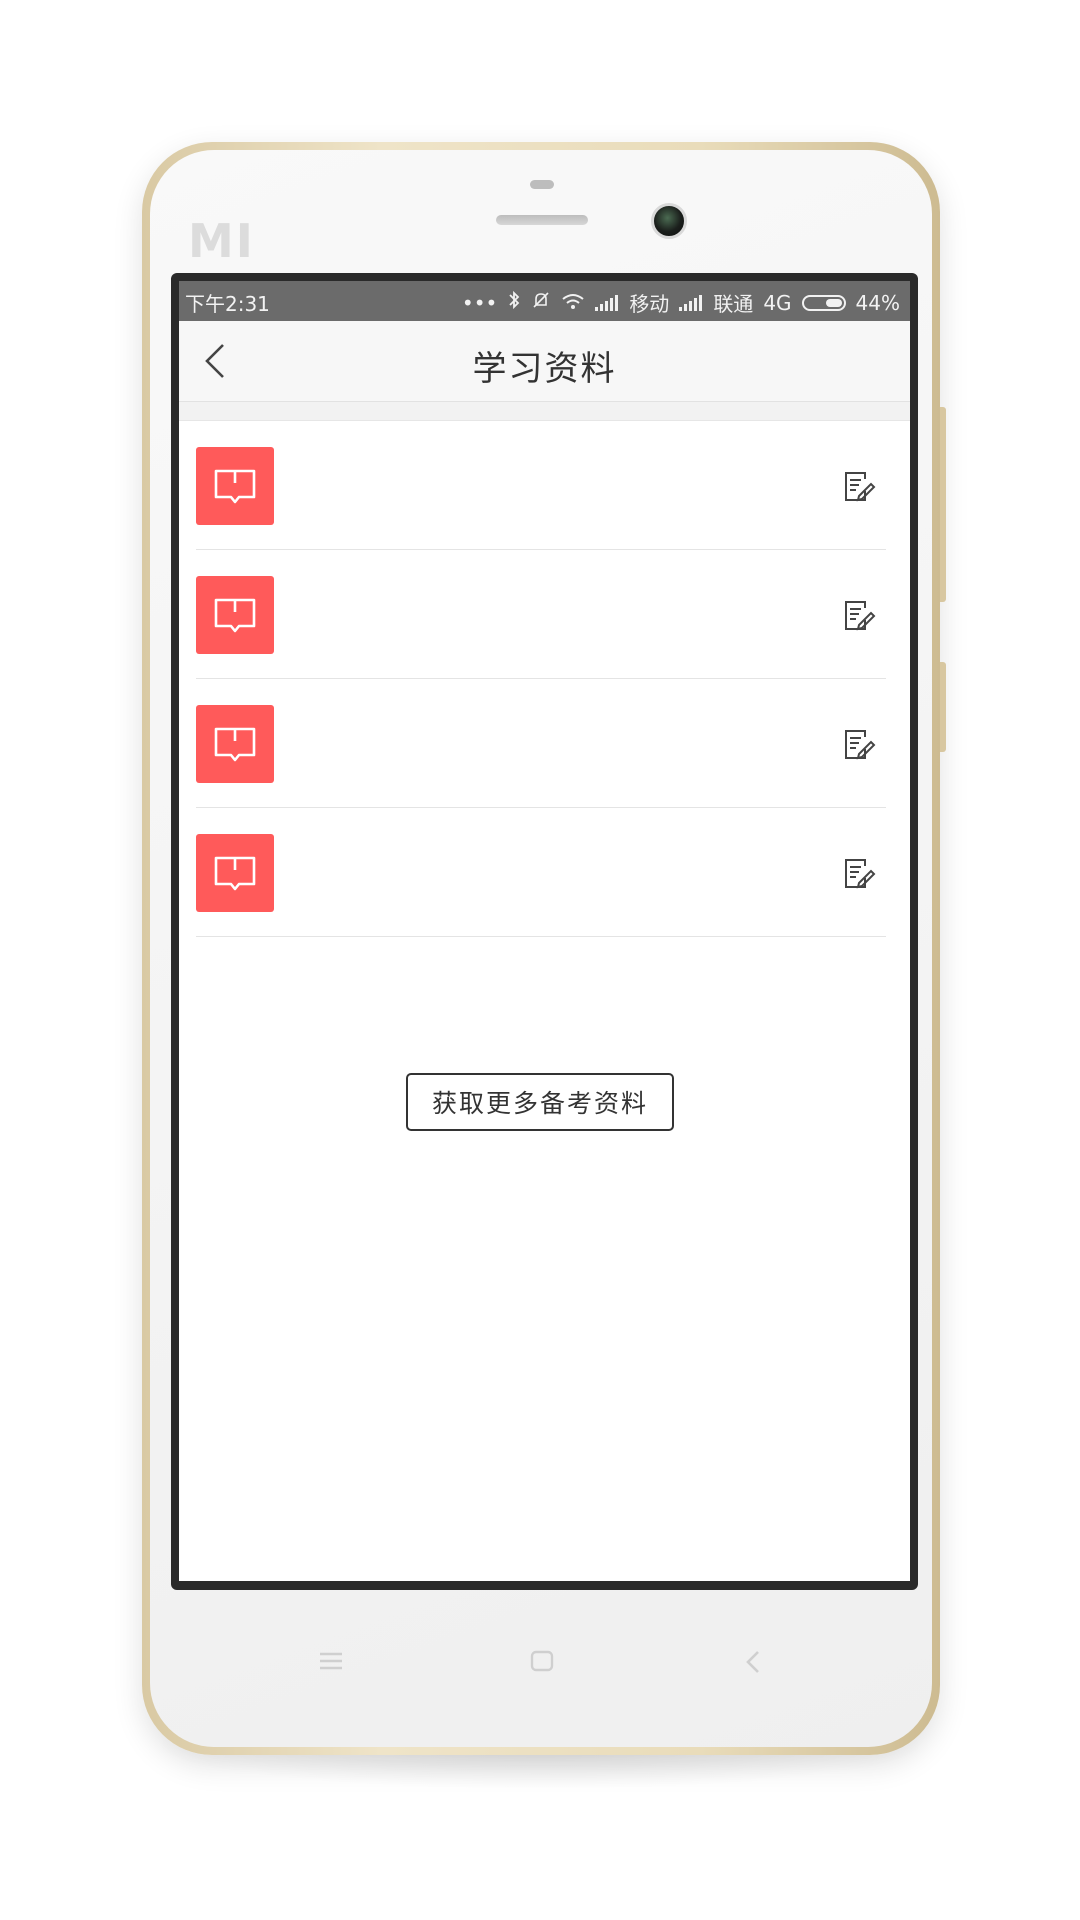  I want to click on page-title: 学习资料, so click(544, 369).